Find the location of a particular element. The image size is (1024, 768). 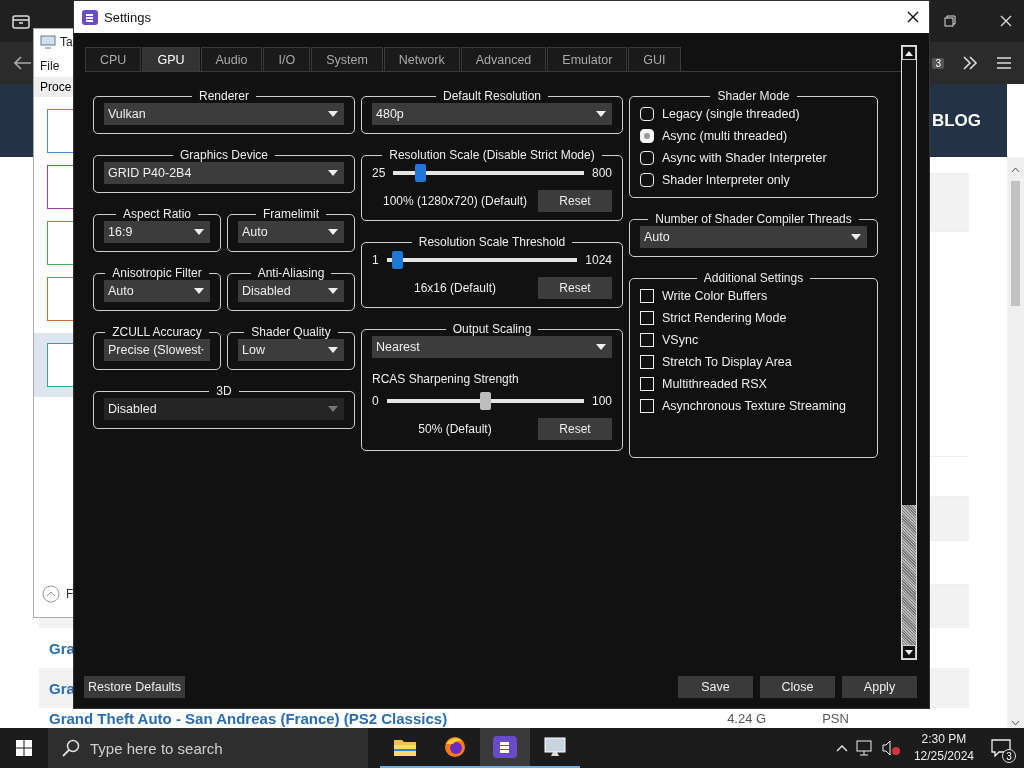

notification-count: 3 is located at coordinates (1009, 756).